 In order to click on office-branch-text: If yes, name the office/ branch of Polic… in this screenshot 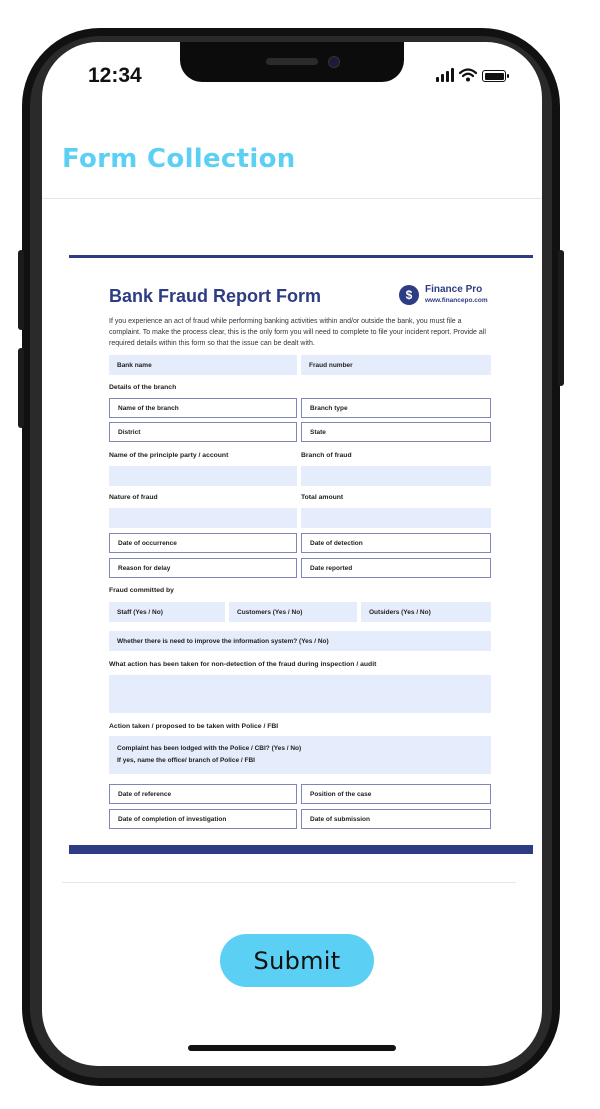, I will do `click(186, 760)`.